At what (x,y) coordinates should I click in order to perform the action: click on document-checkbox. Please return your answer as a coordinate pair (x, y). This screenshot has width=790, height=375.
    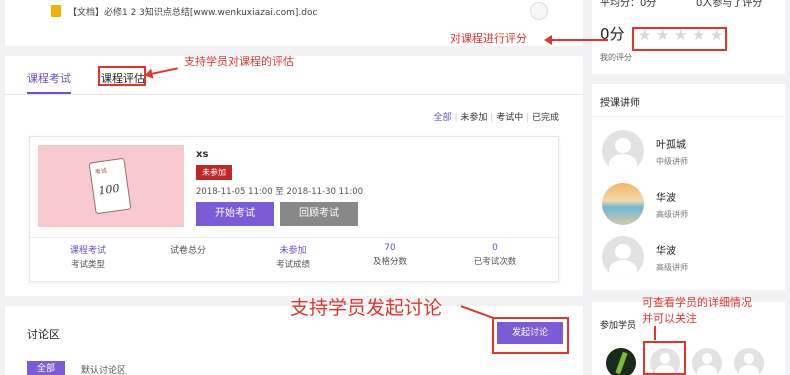
    Looking at the image, I should click on (539, 11).